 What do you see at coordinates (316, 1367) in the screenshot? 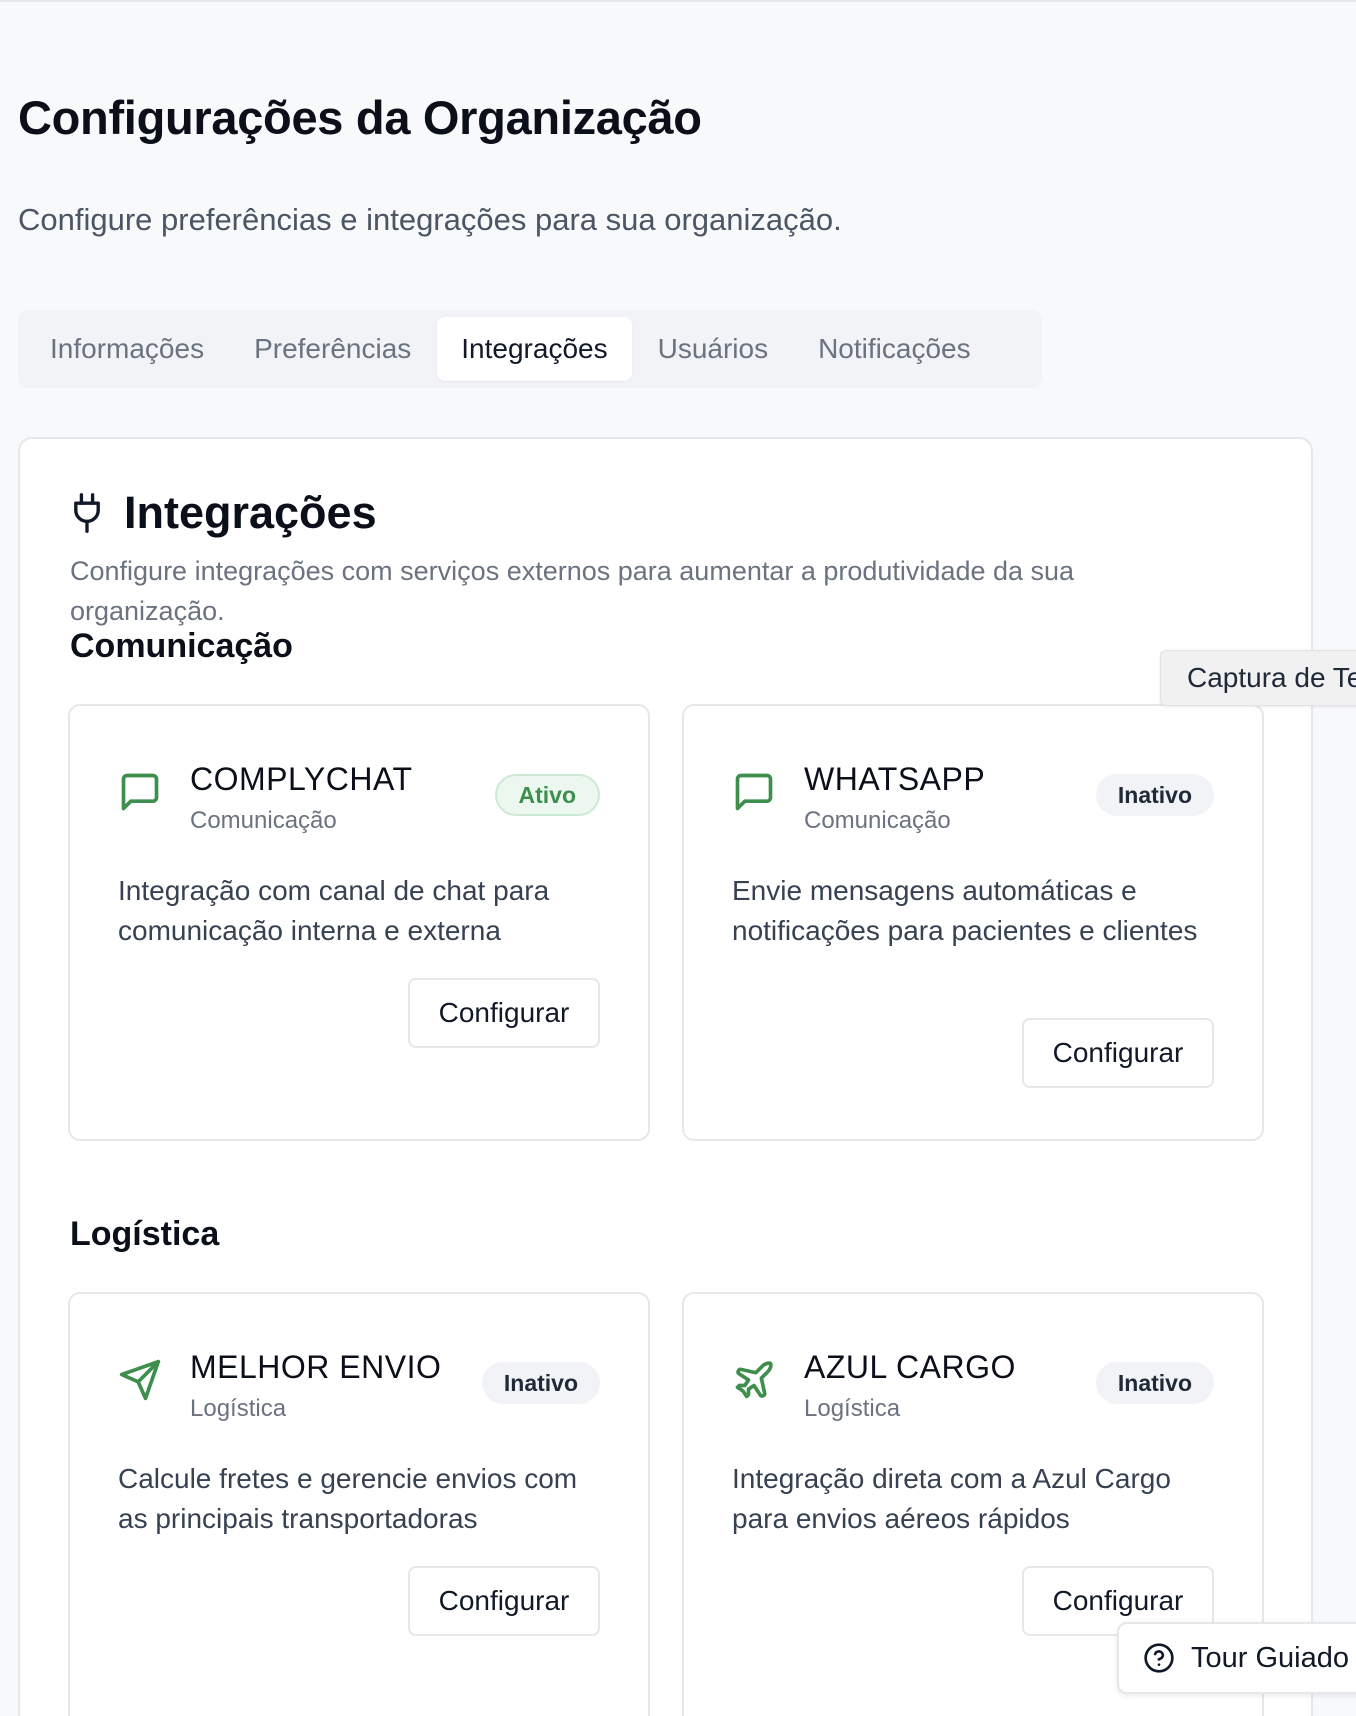
I see `integration-name: MELHOR ENVIO` at bounding box center [316, 1367].